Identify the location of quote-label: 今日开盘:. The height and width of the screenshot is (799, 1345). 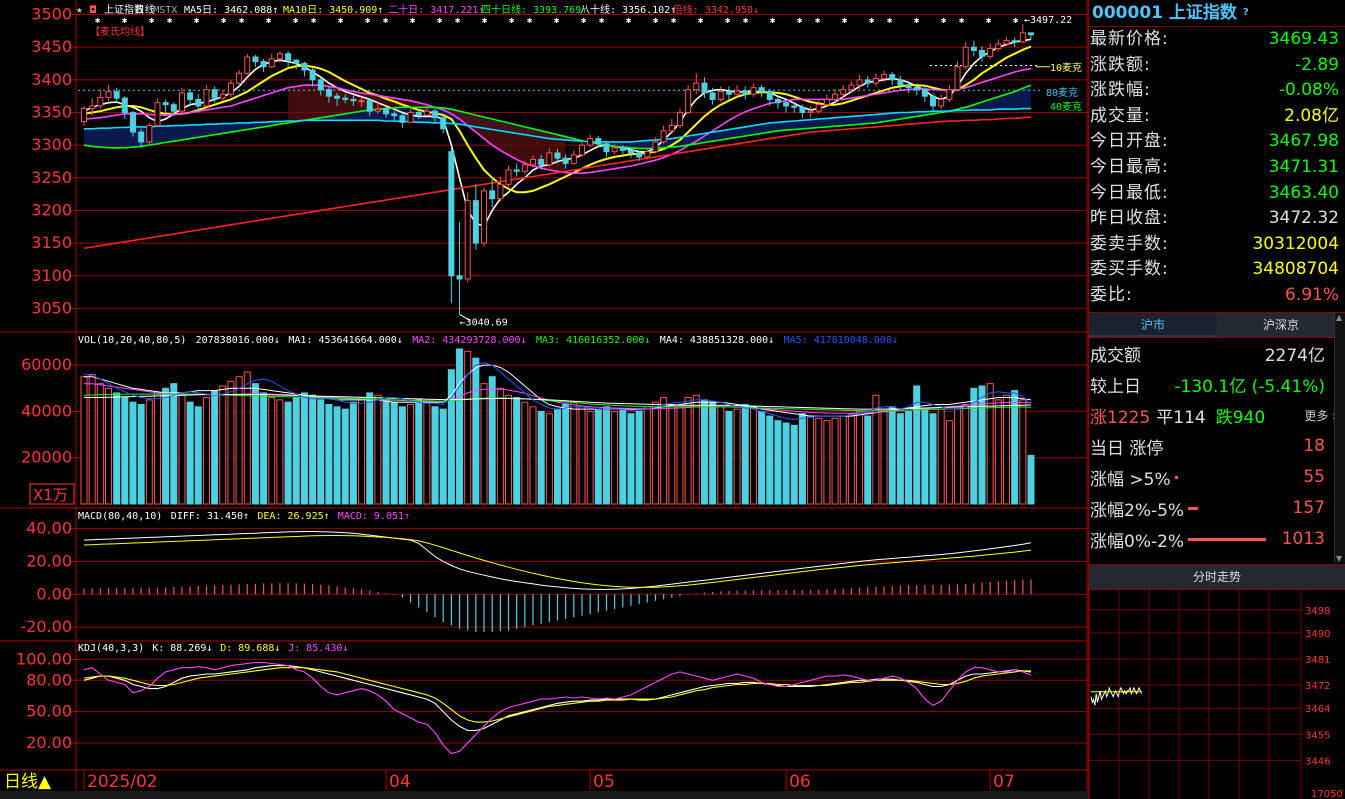
(1129, 141).